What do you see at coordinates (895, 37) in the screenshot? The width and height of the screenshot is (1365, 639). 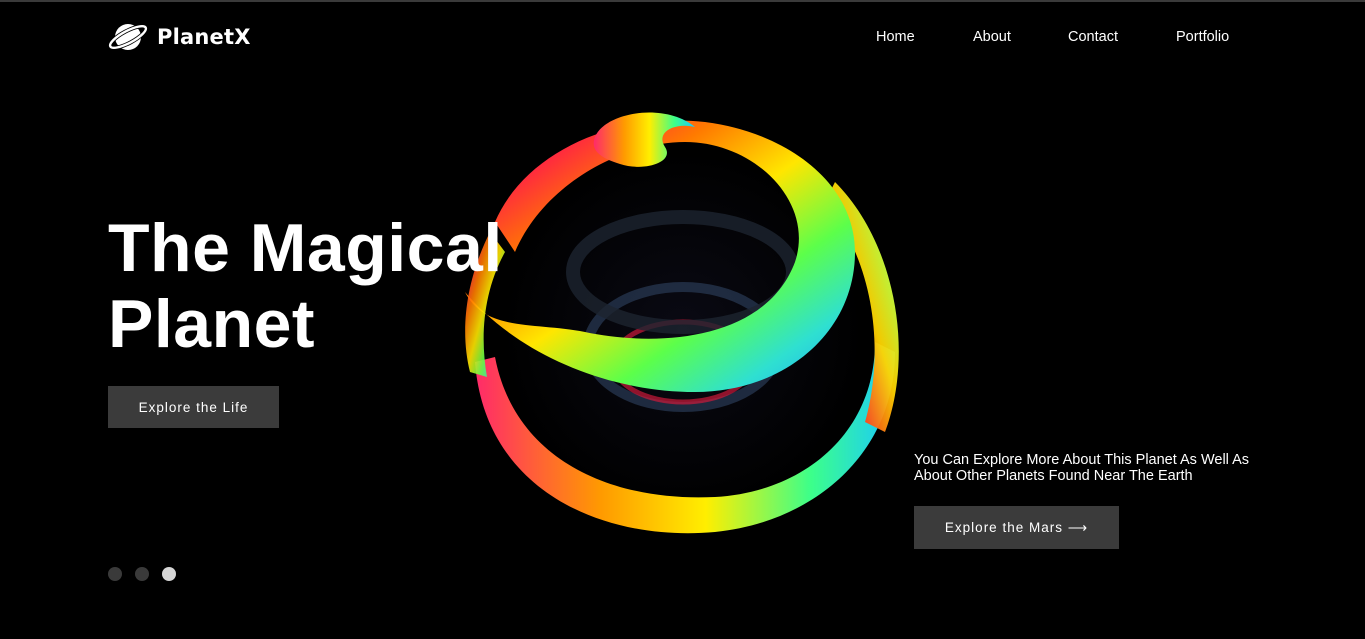 I see `nav-home: Home` at bounding box center [895, 37].